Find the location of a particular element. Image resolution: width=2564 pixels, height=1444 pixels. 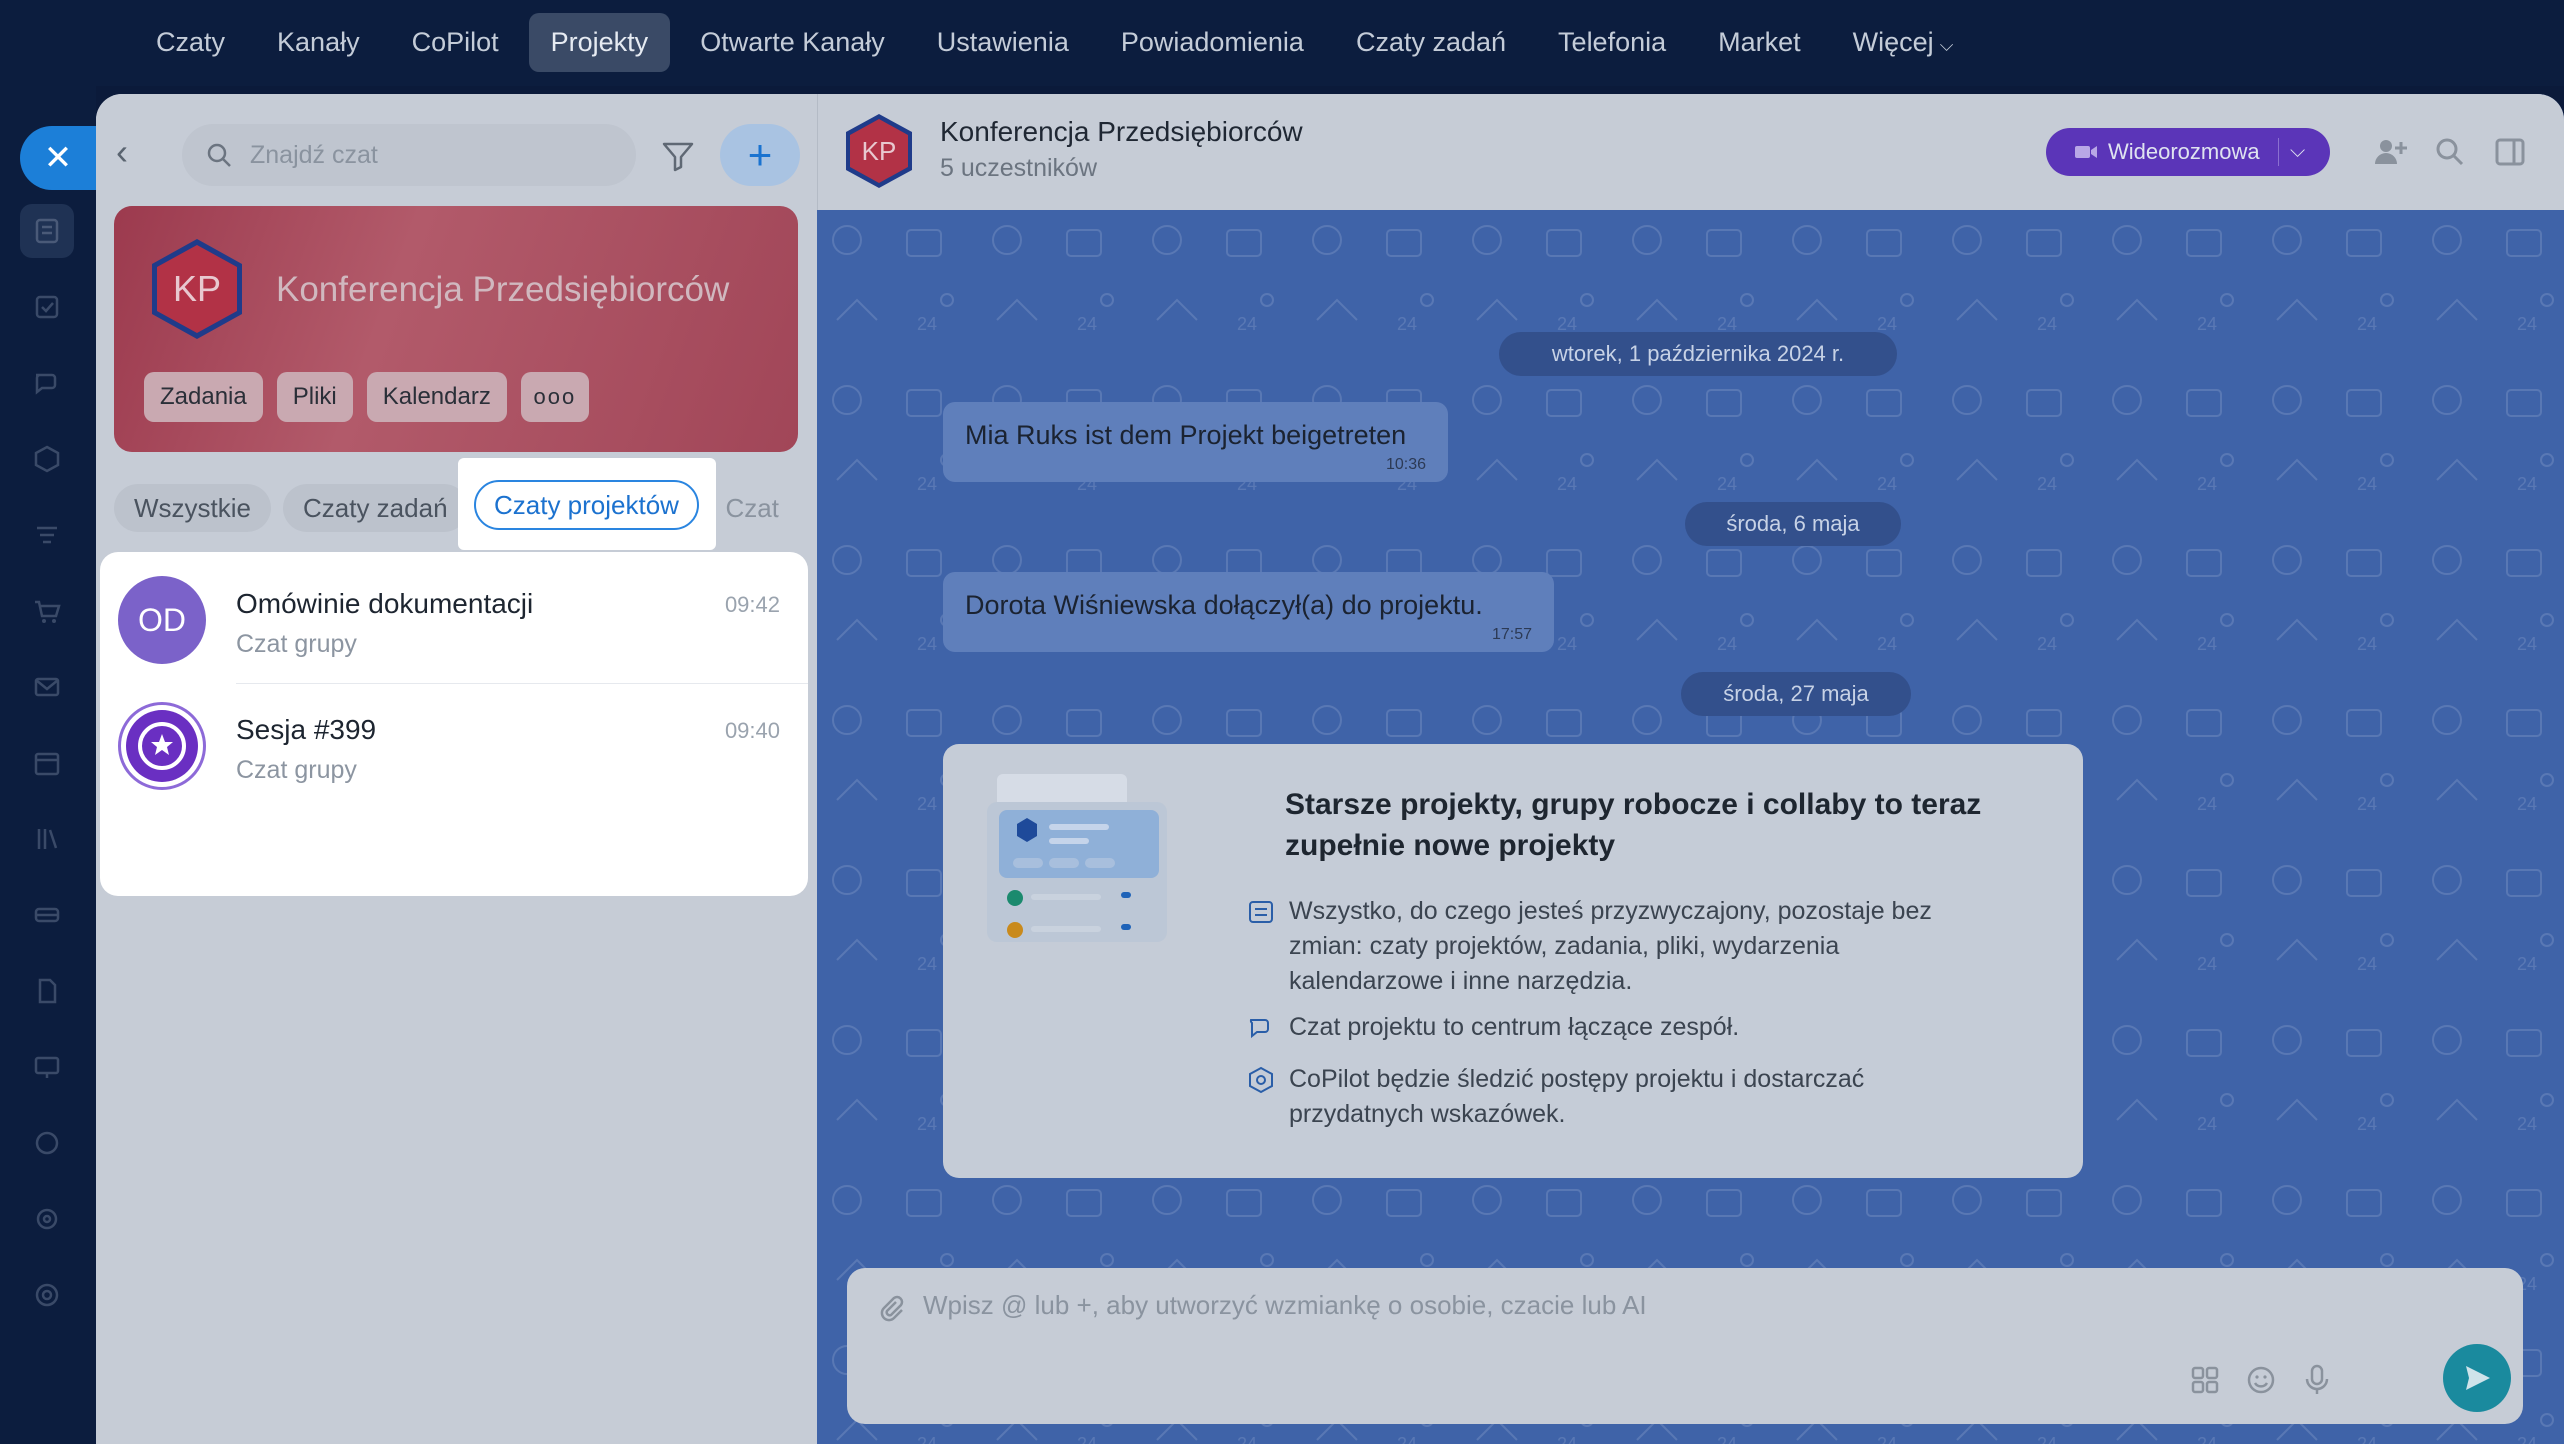

svg-text: KP is located at coordinates (879, 151).